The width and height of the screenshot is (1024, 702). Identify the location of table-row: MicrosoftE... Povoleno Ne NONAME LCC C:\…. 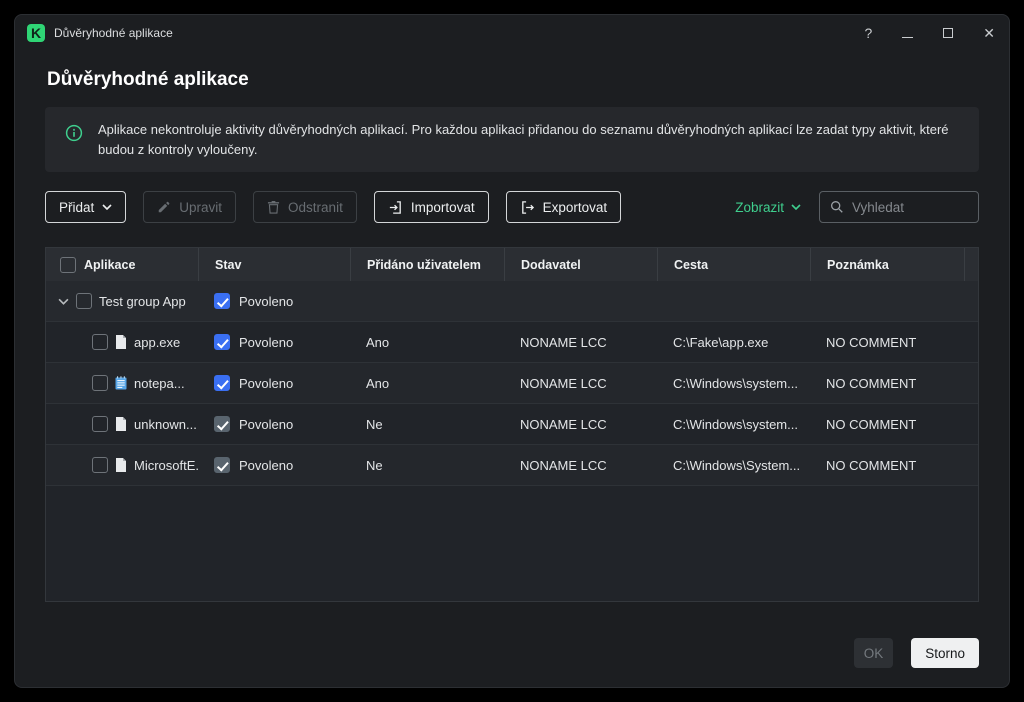
(512, 465).